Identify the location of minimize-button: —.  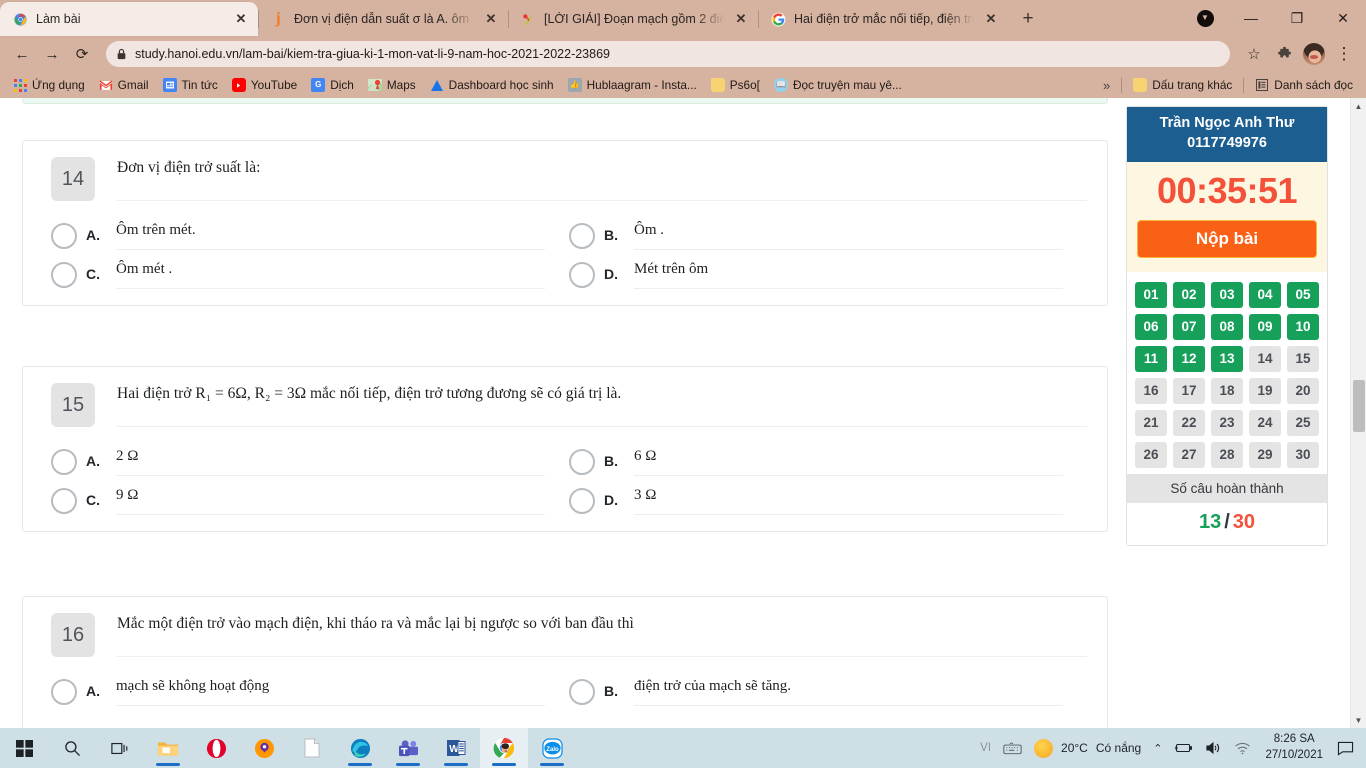
(1251, 18).